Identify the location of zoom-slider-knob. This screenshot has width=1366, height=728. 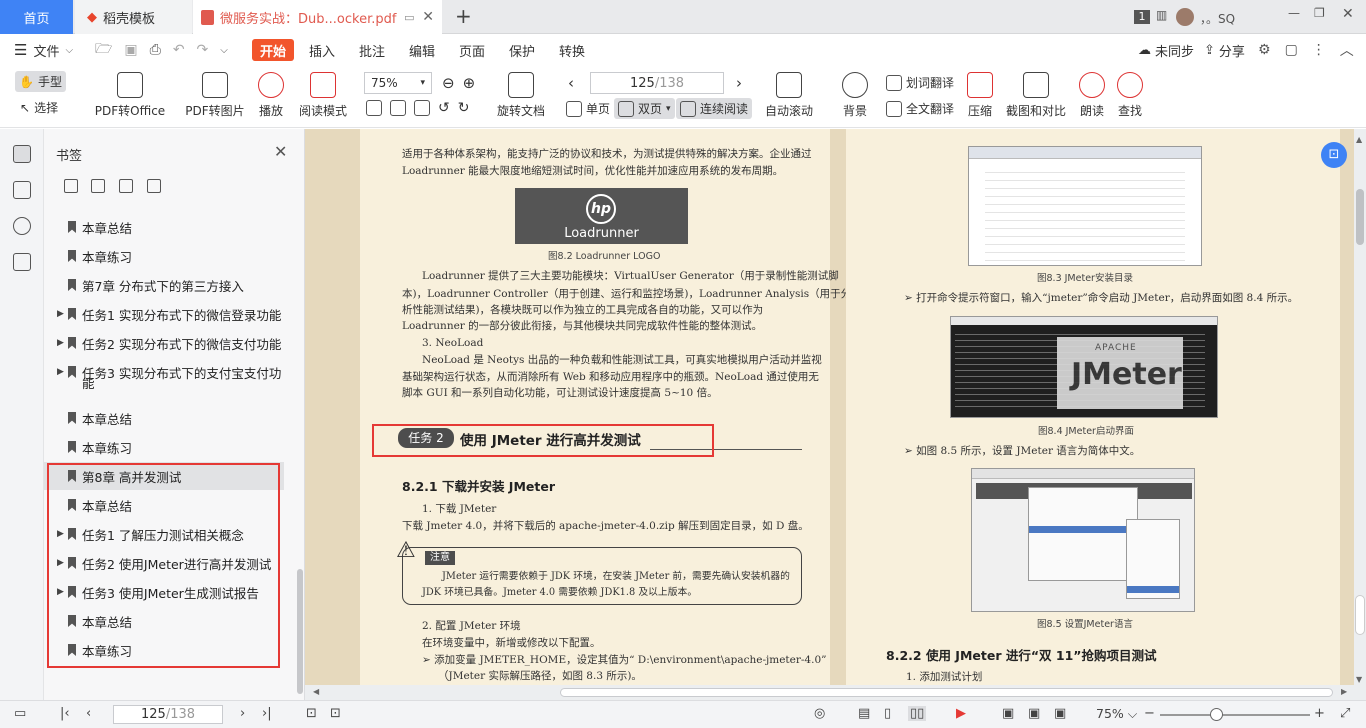
(1216, 714).